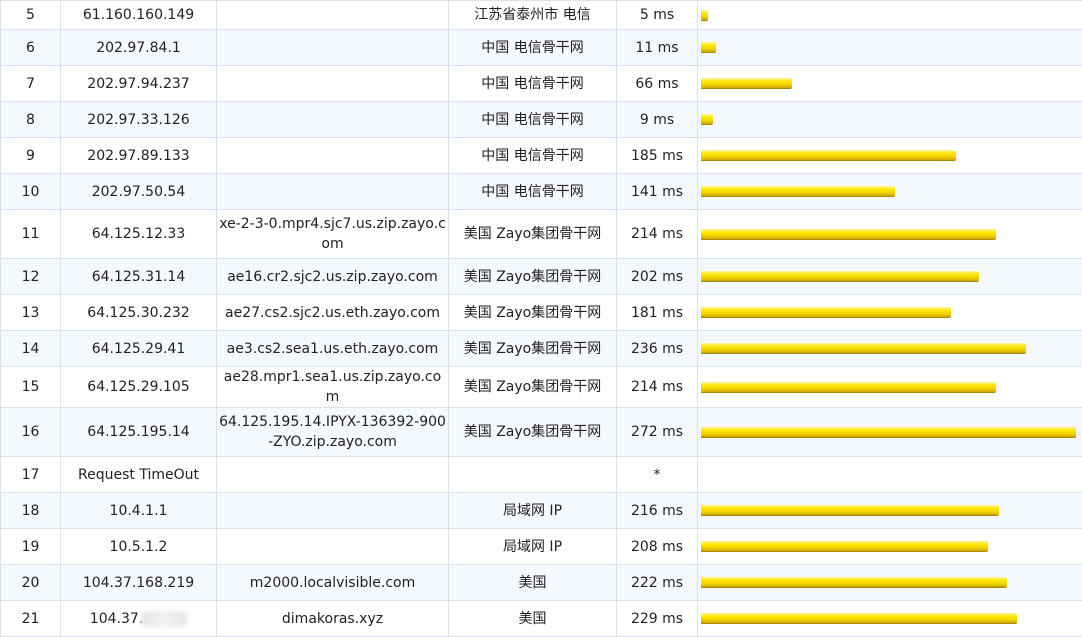 The width and height of the screenshot is (1082, 637). What do you see at coordinates (533, 15) in the screenshot?
I see `hop-location: 江苏省泰州市 电信` at bounding box center [533, 15].